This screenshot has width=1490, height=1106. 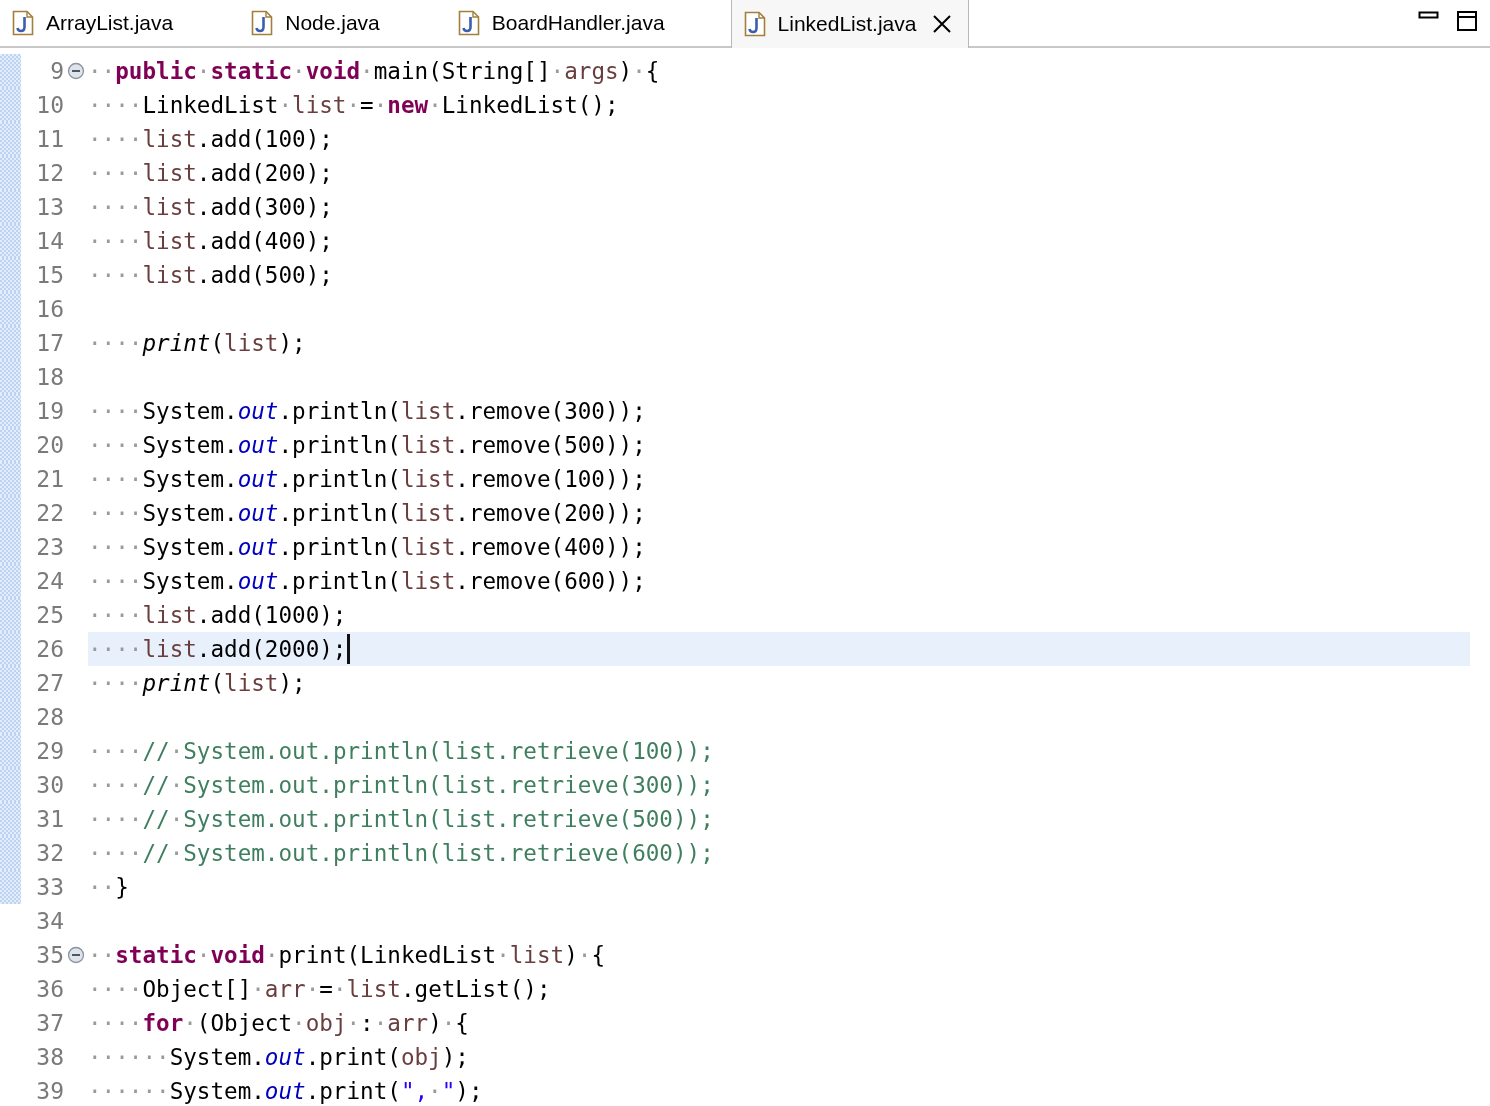 I want to click on code-line: ····Object[]·arr·=·list.getList();, so click(x=319, y=989).